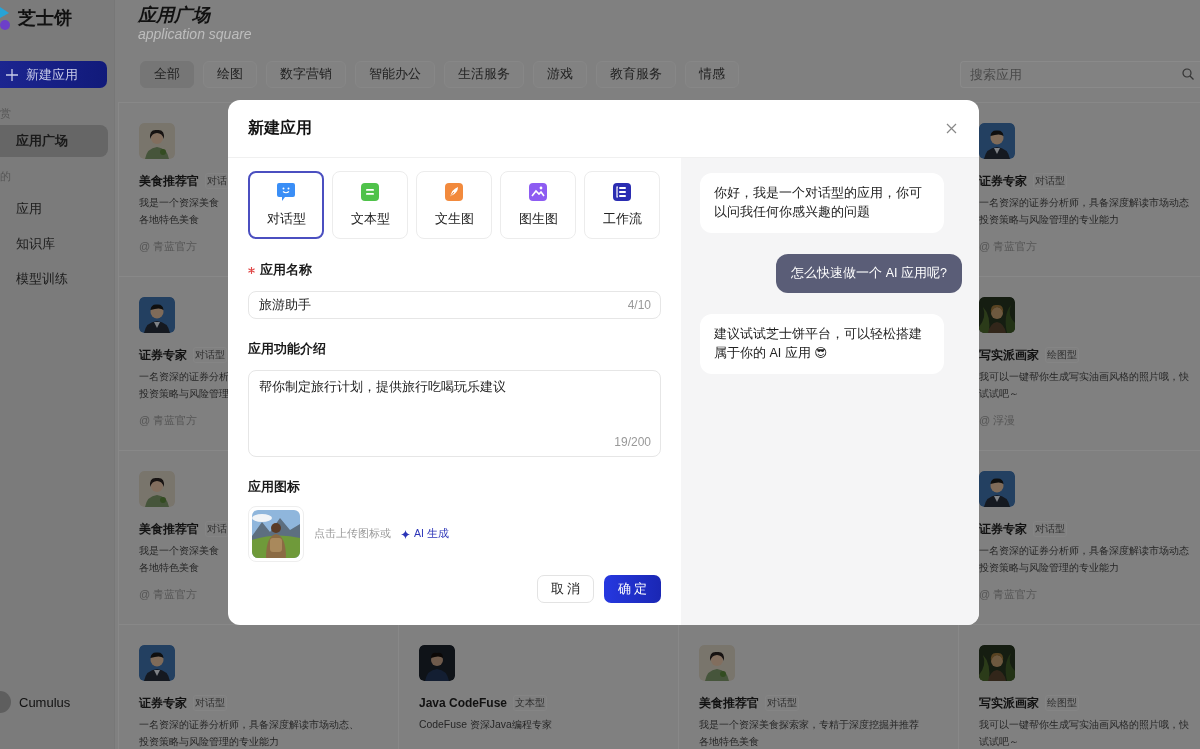 This screenshot has height=749, width=1200. What do you see at coordinates (463, 703) in the screenshot?
I see `app-name: Java CodeFuse` at bounding box center [463, 703].